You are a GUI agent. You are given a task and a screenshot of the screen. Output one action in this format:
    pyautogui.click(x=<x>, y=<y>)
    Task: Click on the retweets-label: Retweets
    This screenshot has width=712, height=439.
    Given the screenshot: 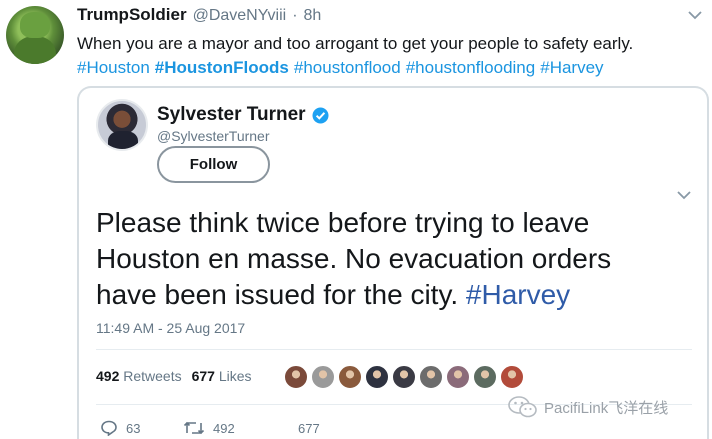 What is the action you would take?
    pyautogui.click(x=152, y=376)
    